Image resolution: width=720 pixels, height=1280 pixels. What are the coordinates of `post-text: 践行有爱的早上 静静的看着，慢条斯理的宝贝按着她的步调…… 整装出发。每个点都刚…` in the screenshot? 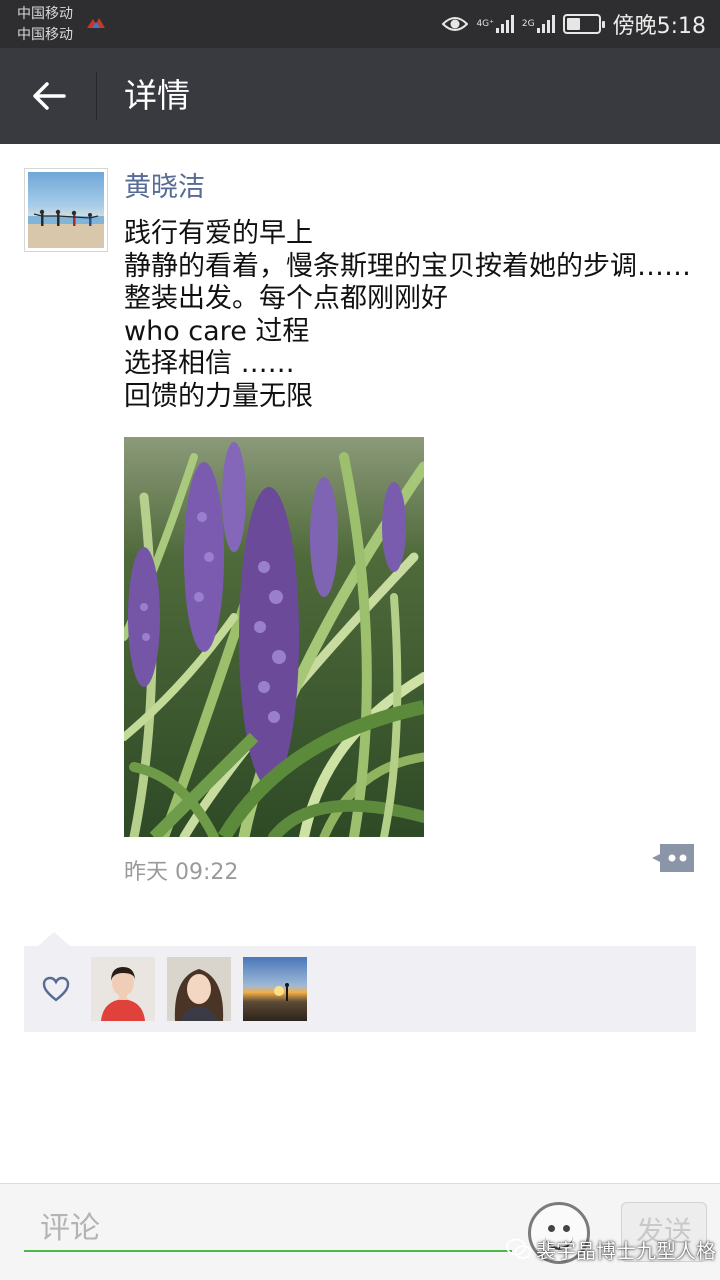 It's located at (419, 315).